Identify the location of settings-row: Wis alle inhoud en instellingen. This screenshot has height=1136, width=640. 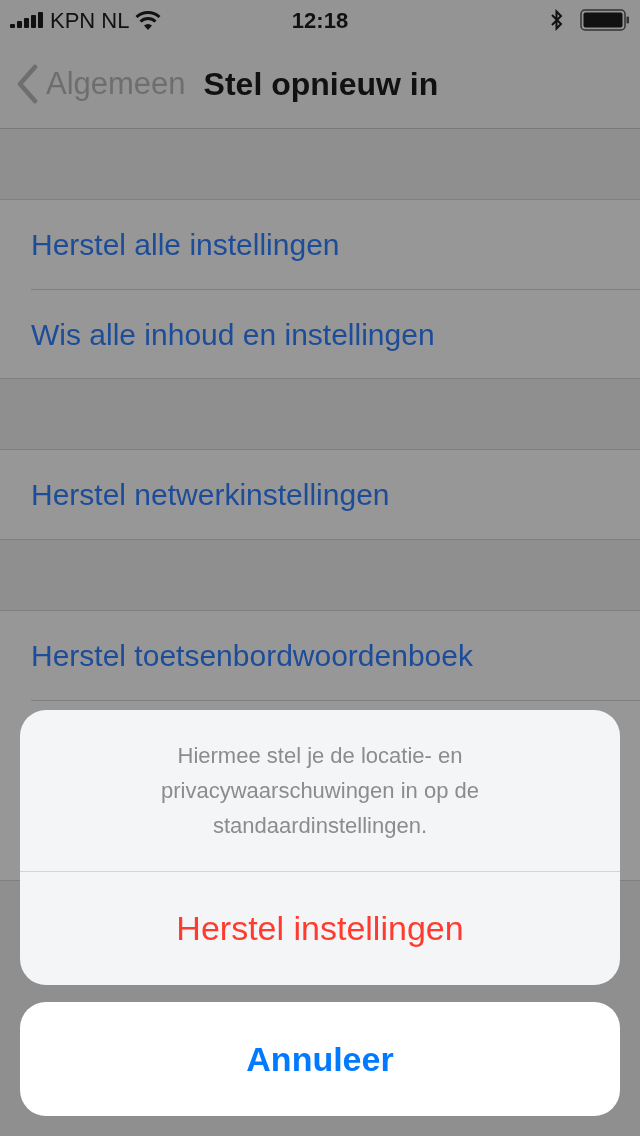
(233, 334).